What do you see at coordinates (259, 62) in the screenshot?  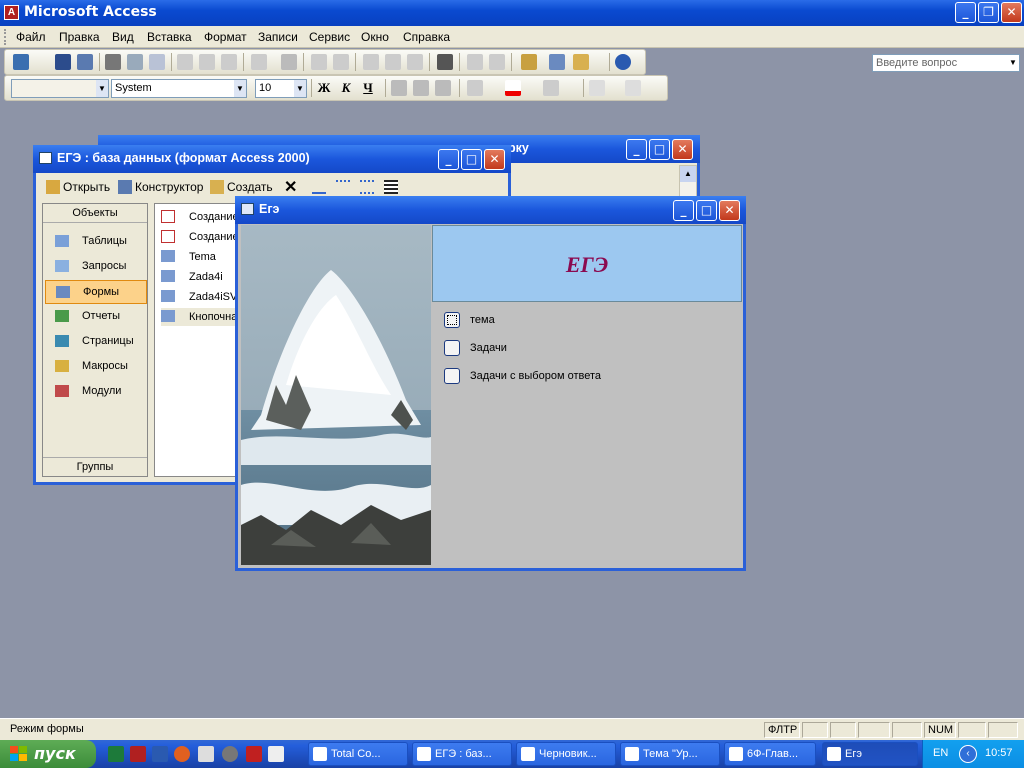 I see `undo-icon` at bounding box center [259, 62].